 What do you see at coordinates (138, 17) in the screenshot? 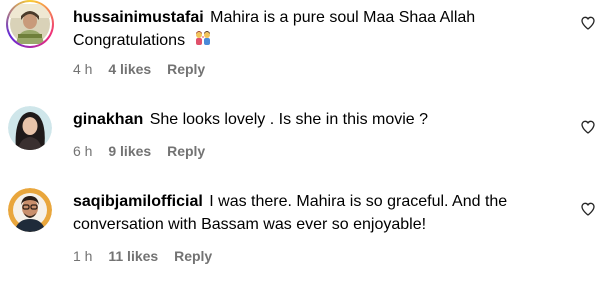
I see `comment-username: hussainimustafai` at bounding box center [138, 17].